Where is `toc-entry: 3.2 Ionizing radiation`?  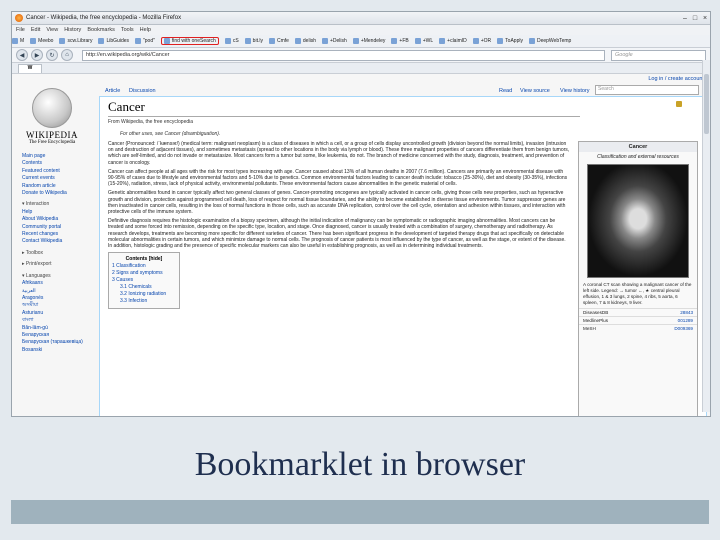 toc-entry: 3.2 Ionizing radiation is located at coordinates (144, 294).